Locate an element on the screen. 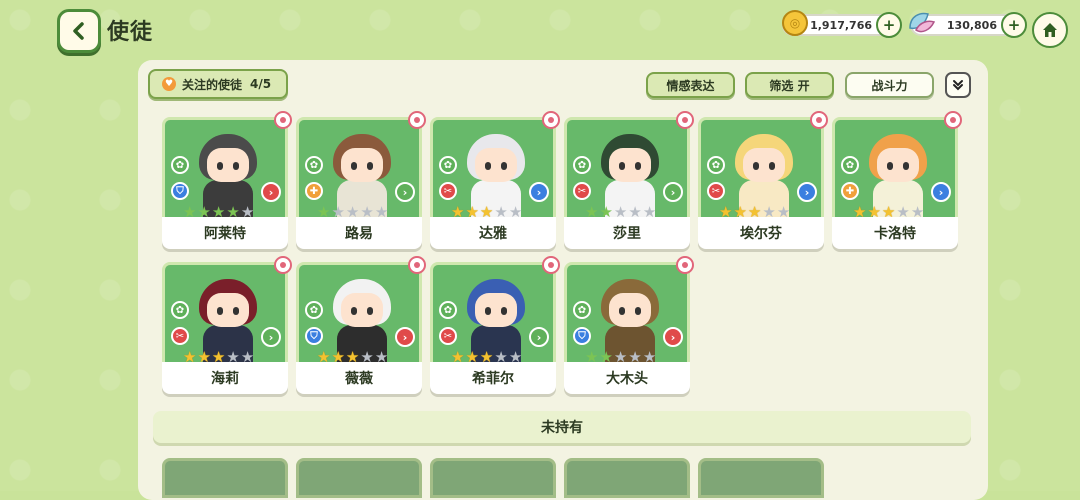 The width and height of the screenshot is (1080, 500). home-button is located at coordinates (1050, 30).